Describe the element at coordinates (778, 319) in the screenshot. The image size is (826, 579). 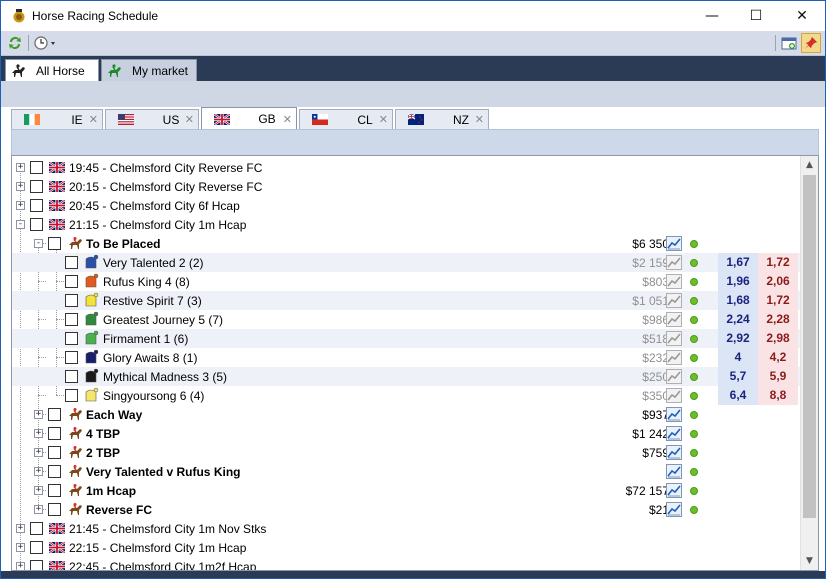
I see `lay-odds-cell: 2,28` at that location.